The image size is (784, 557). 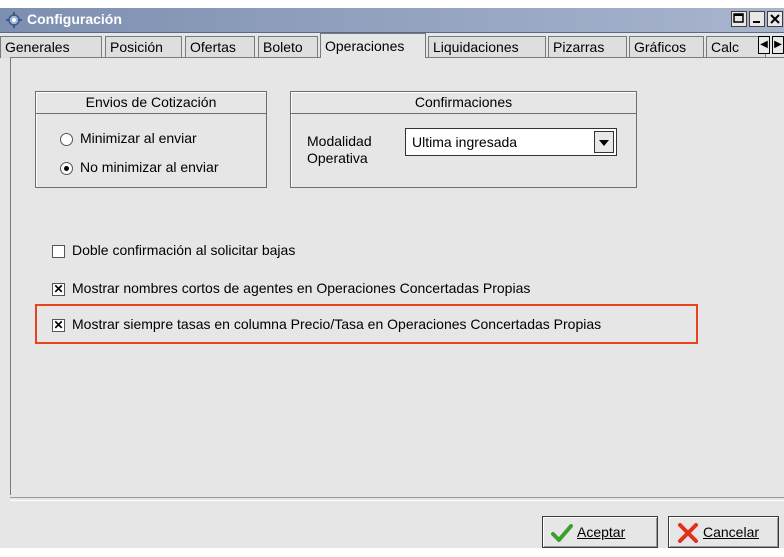 I want to click on tab-ofertas: Ofertas, so click(x=220, y=47).